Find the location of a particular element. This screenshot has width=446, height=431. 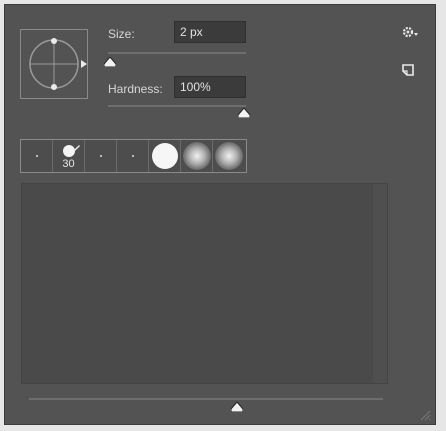

hardness-slider-track is located at coordinates (177, 106).